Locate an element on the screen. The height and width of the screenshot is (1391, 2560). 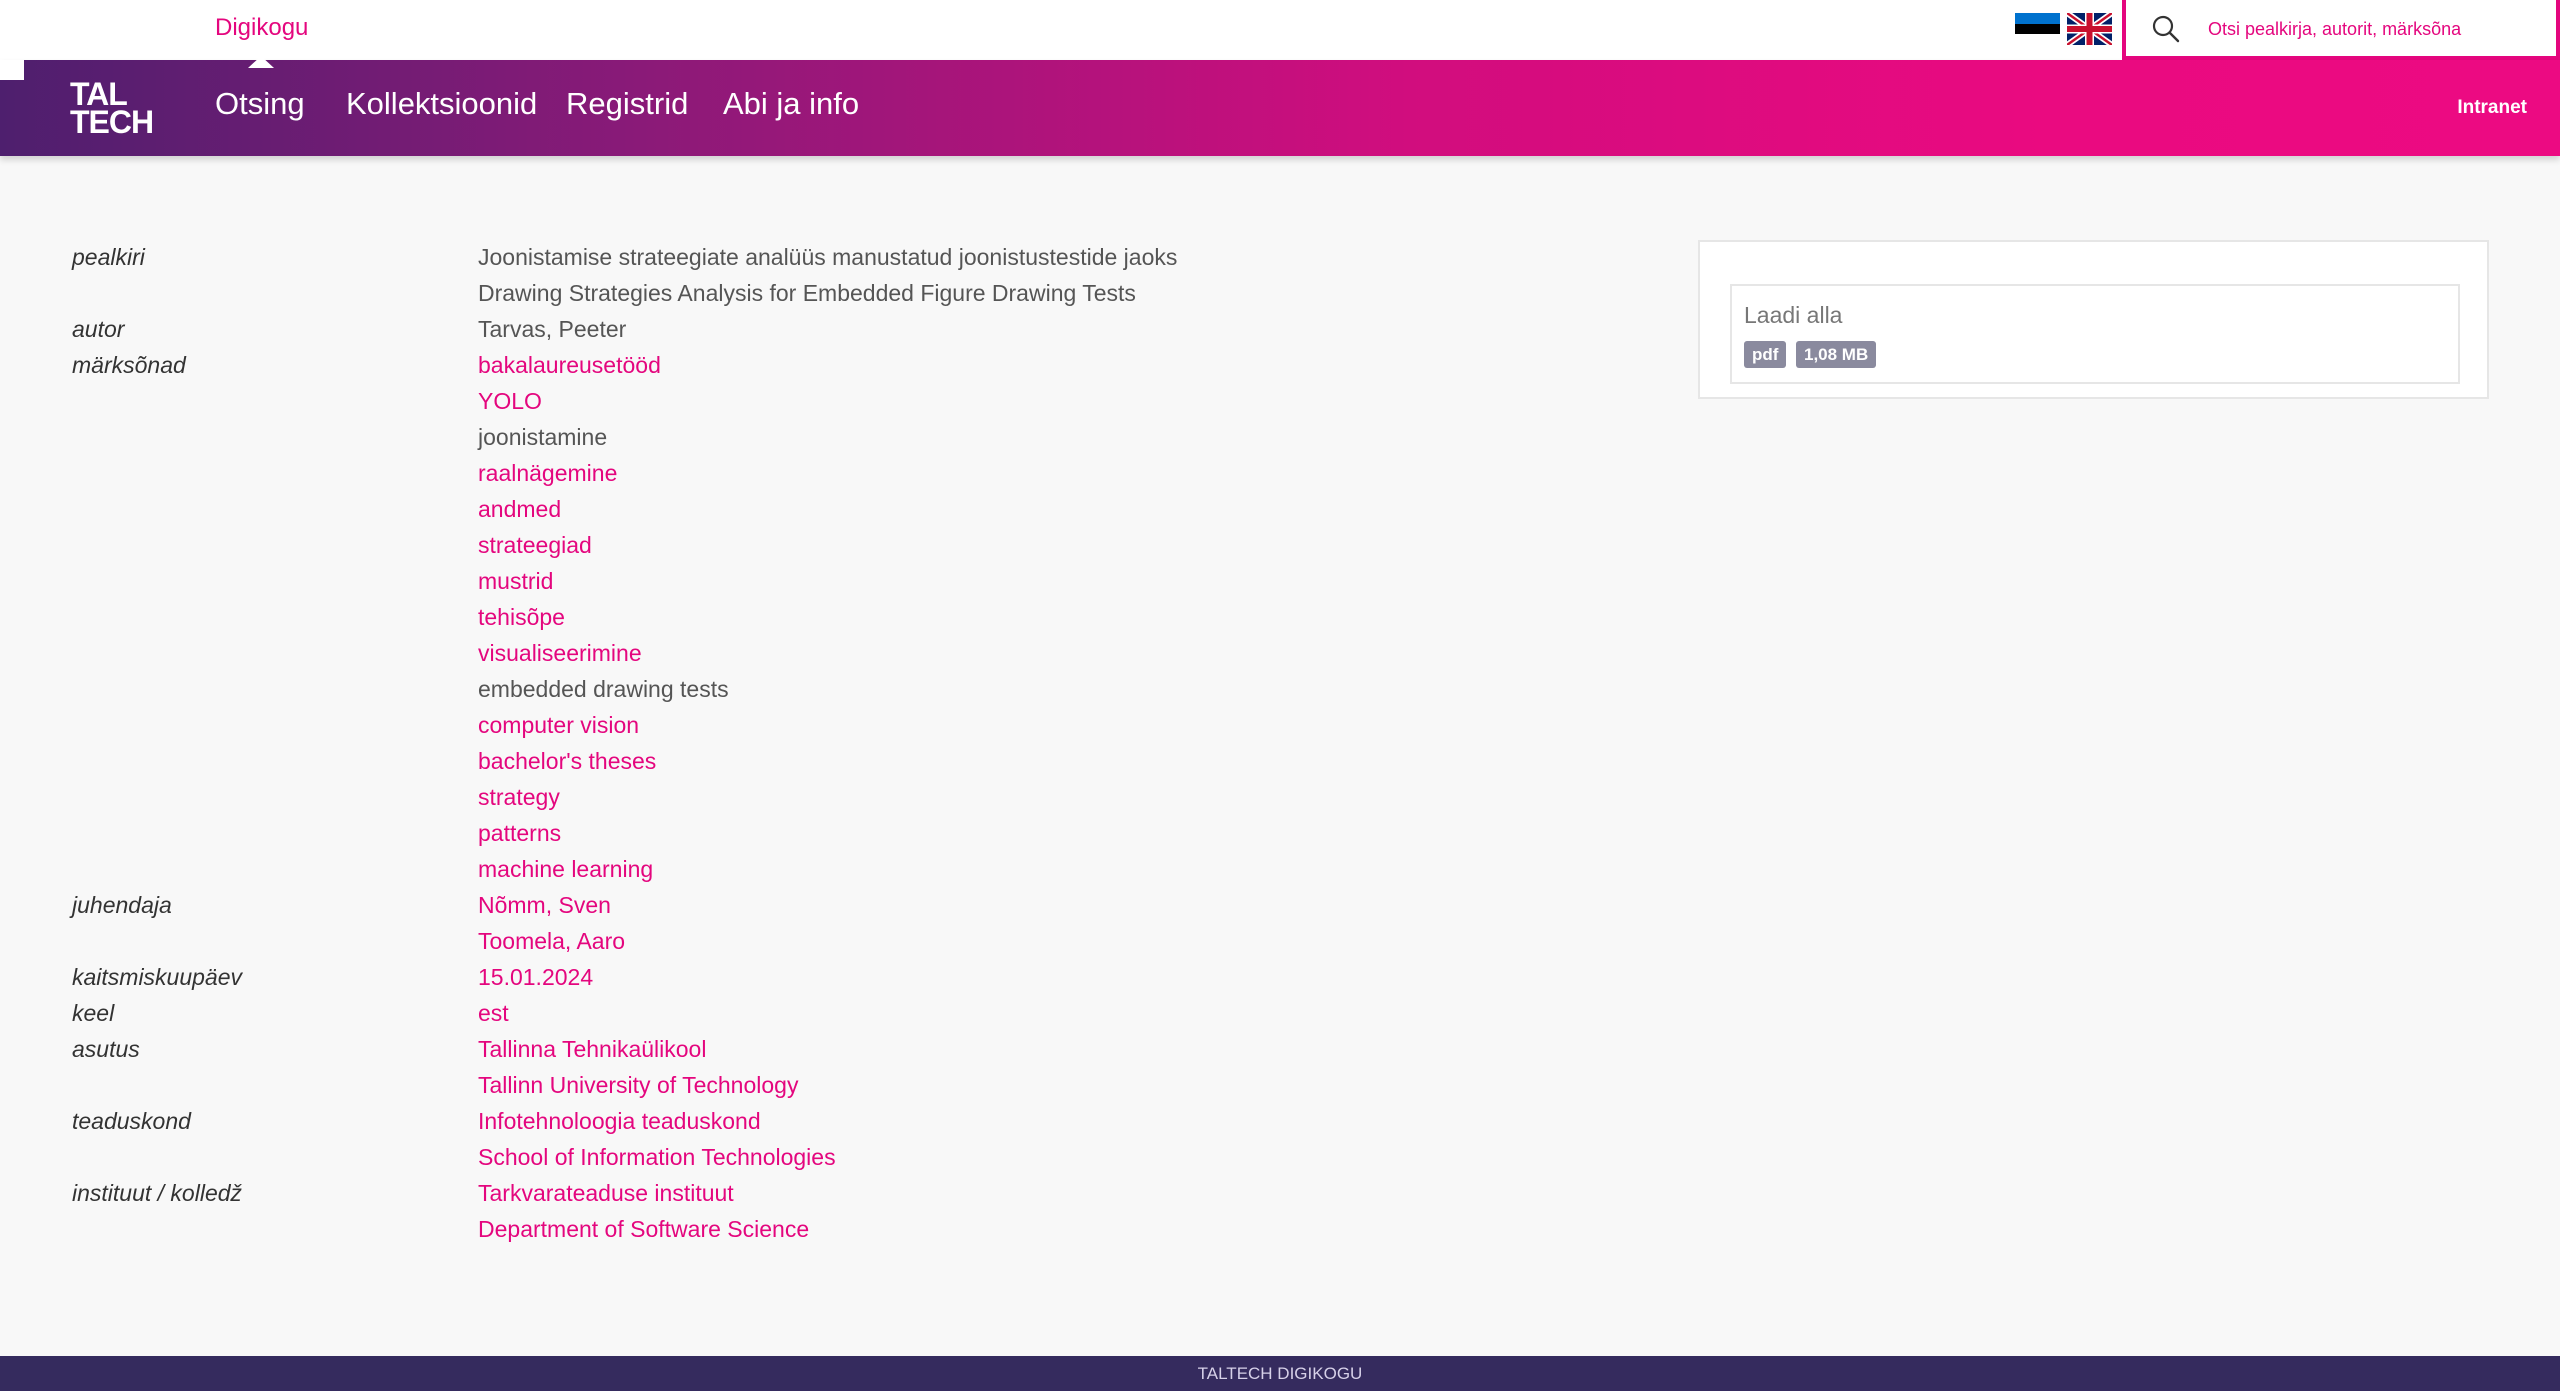
search-box is located at coordinates (2341, 30).